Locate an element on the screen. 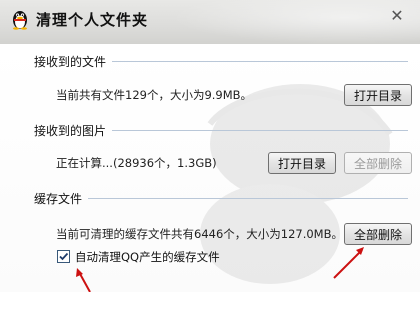 The height and width of the screenshot is (314, 420). window-title: 清理个人文件夹 is located at coordinates (92, 20).